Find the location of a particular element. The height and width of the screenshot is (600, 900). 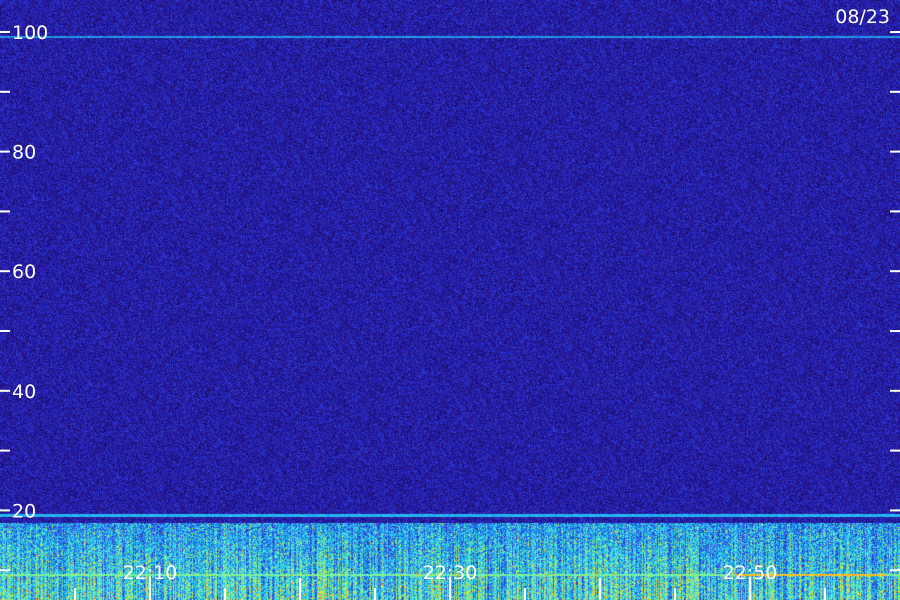

x-tick-label: 22:50 is located at coordinates (750, 573).